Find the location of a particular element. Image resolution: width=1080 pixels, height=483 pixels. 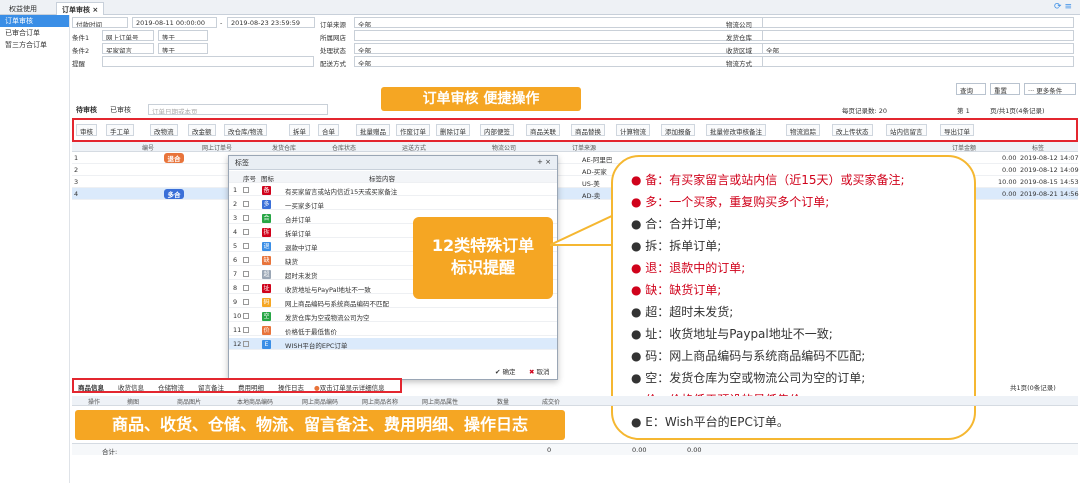

track-select is located at coordinates (918, 61).